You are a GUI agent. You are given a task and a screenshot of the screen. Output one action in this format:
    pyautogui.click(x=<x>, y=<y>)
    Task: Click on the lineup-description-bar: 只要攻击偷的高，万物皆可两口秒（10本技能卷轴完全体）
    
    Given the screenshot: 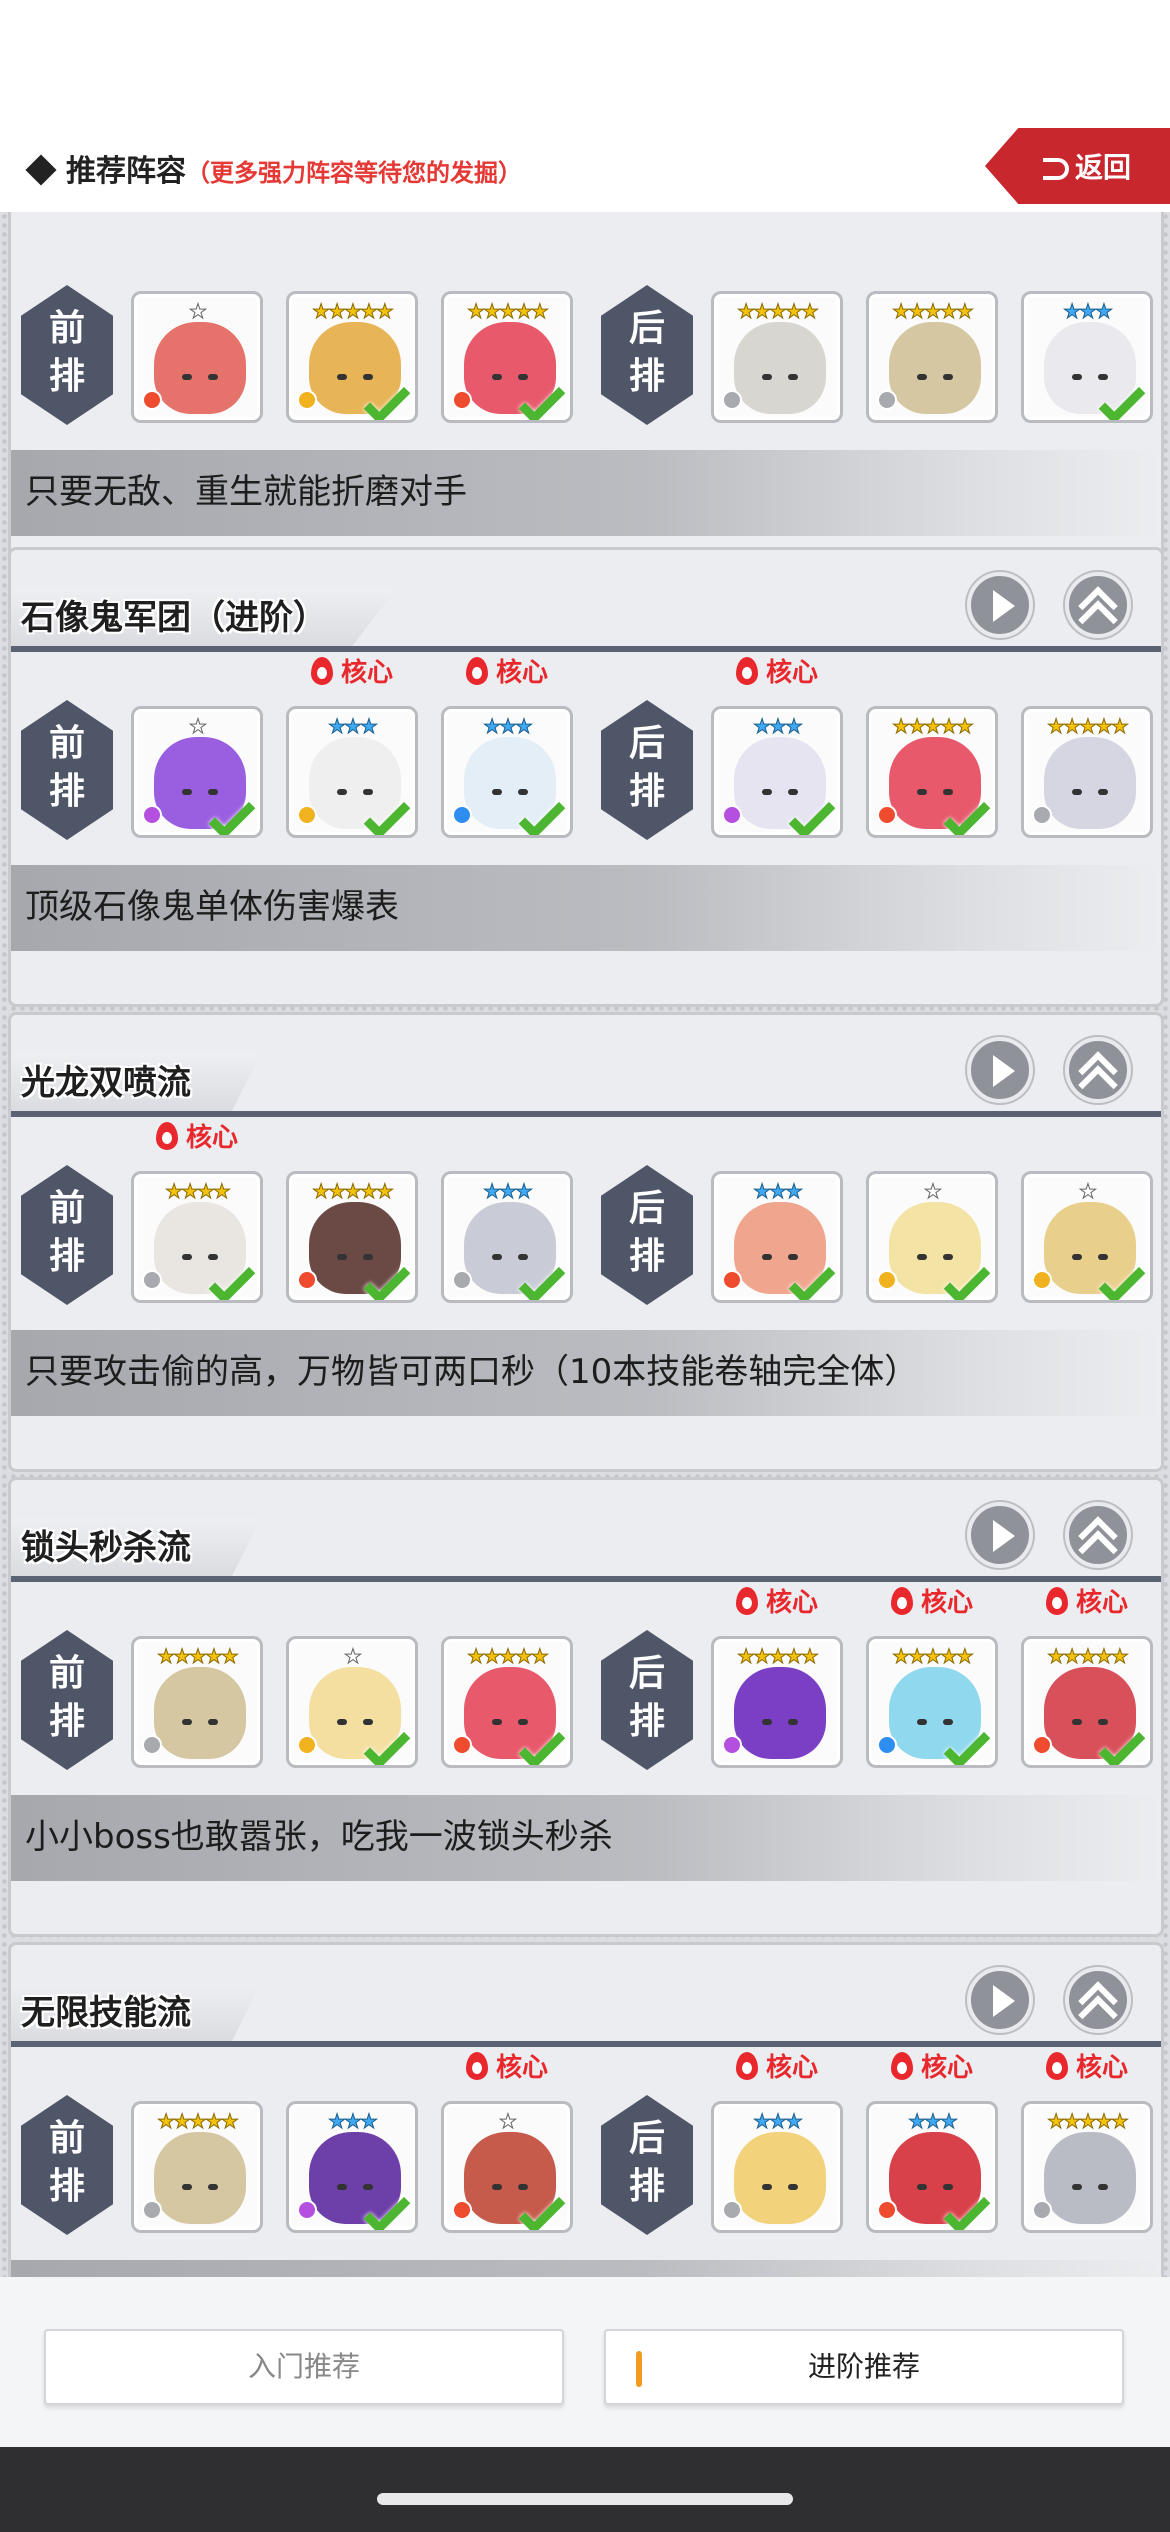 What is the action you would take?
    pyautogui.click(x=586, y=1373)
    